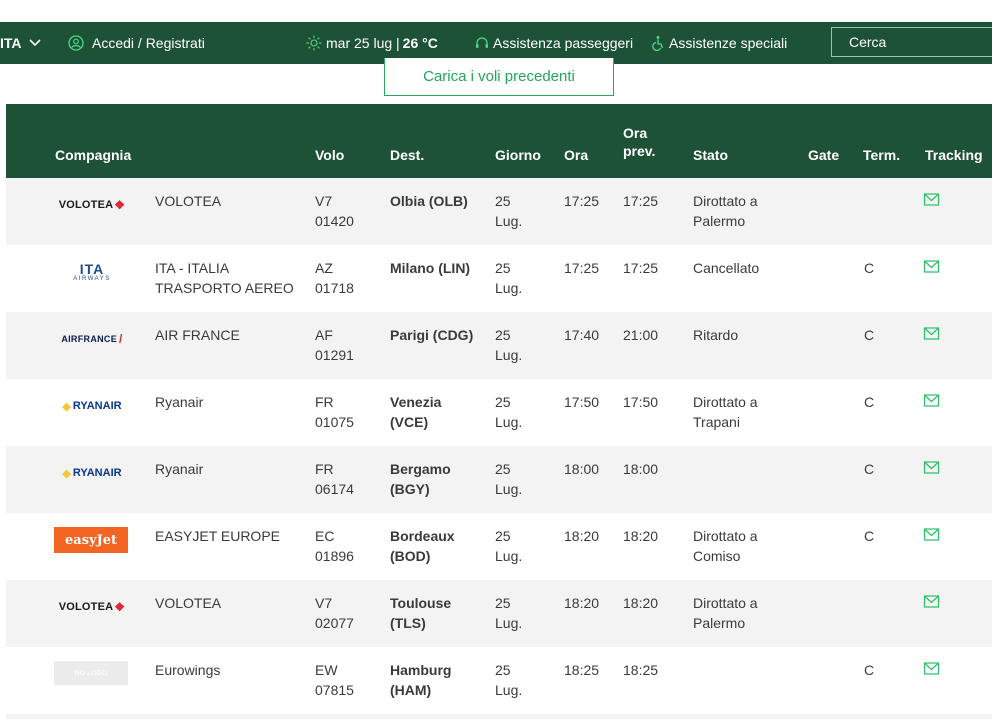  I want to click on scheduled-time: 17:40, so click(582, 335).